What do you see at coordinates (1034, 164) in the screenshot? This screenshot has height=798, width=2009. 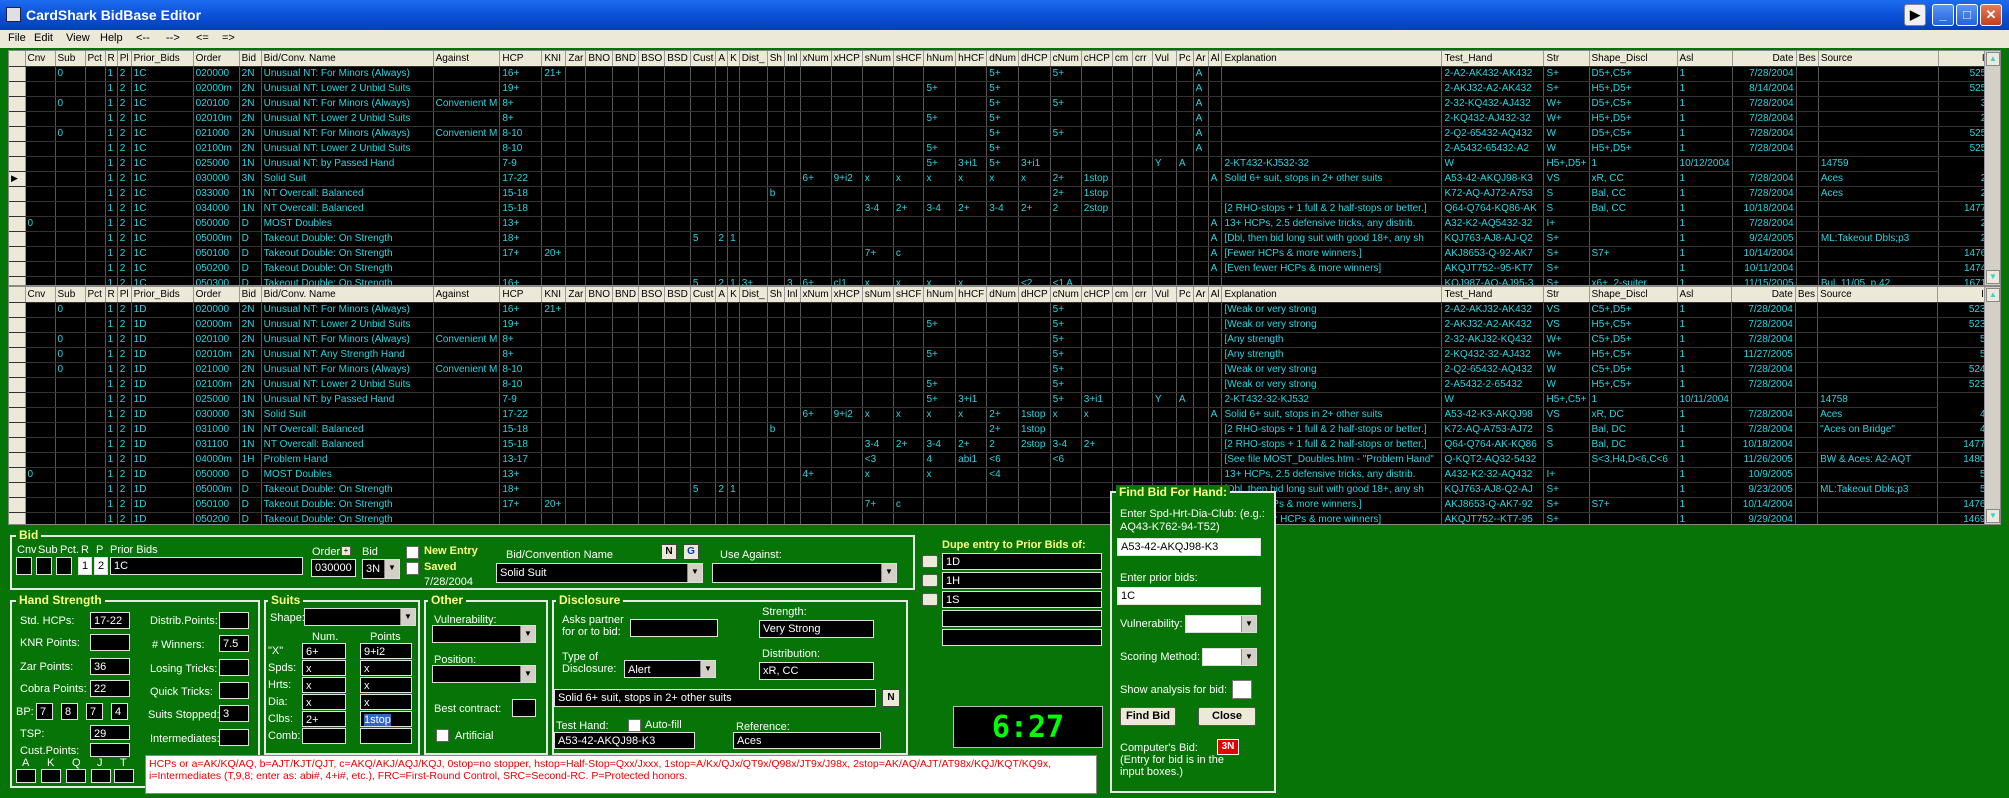 I see `table-cell: 3+i1` at bounding box center [1034, 164].